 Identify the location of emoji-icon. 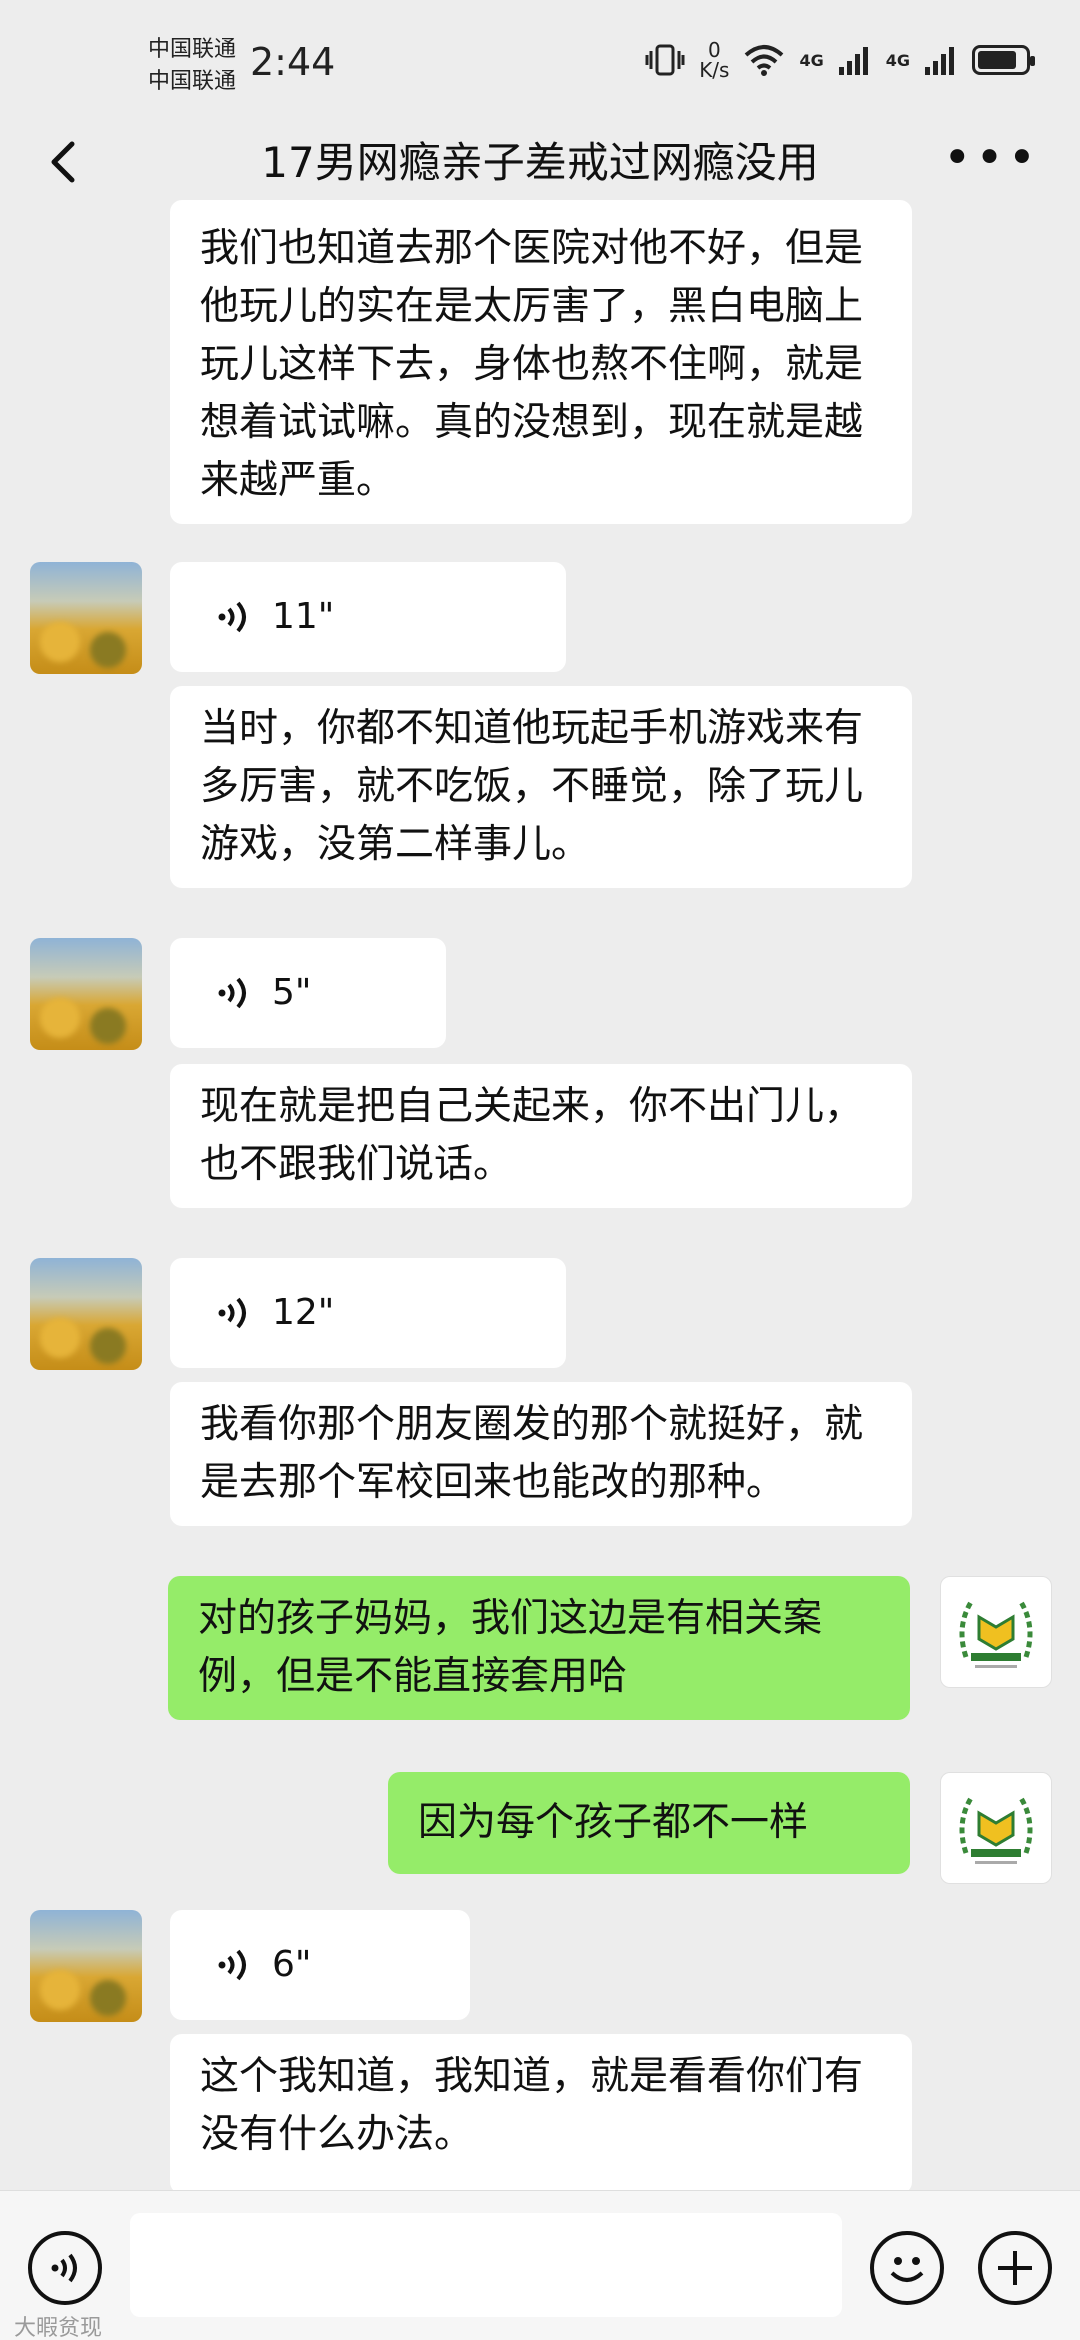
(907, 2269).